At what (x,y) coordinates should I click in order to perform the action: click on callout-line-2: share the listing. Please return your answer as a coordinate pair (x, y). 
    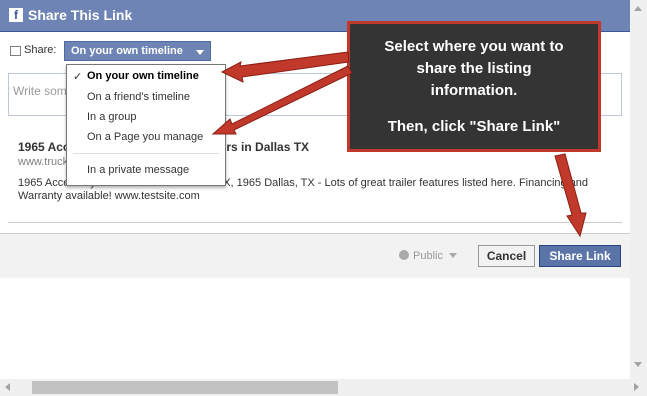
    Looking at the image, I should click on (474, 68).